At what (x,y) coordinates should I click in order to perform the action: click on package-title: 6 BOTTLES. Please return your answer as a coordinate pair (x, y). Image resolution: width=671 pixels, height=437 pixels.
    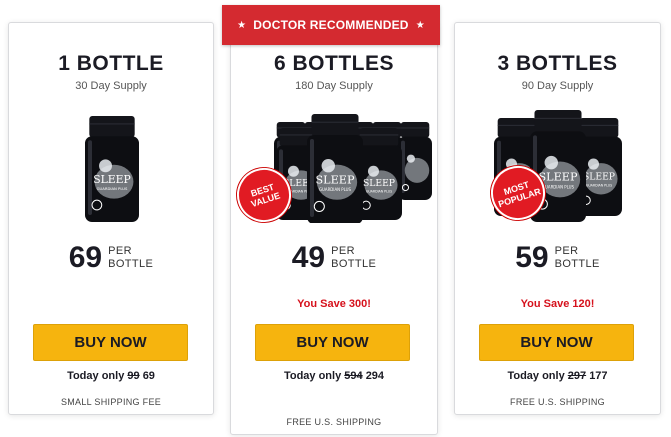
    Looking at the image, I should click on (333, 63).